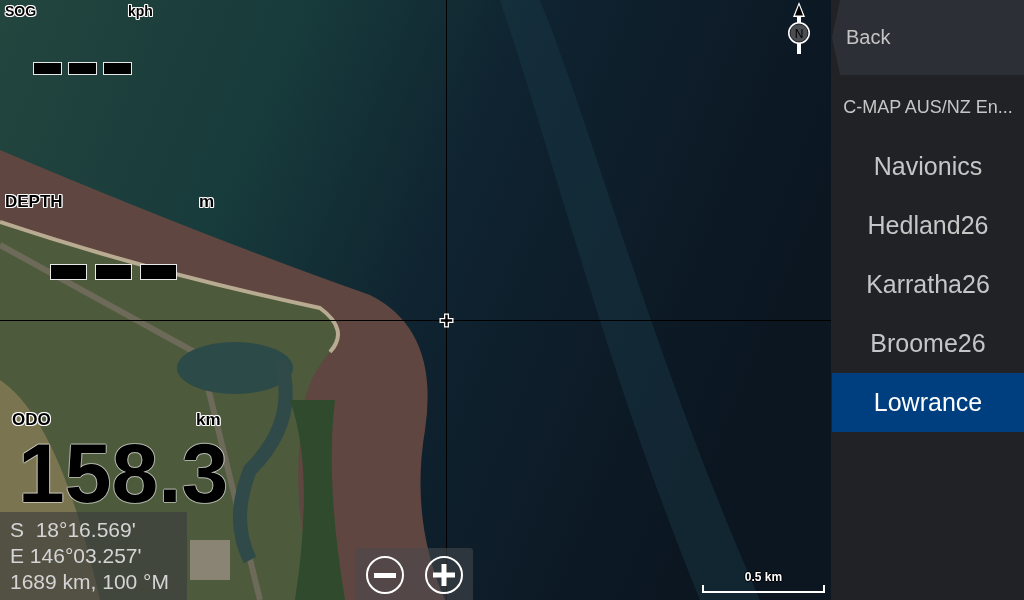 The width and height of the screenshot is (1024, 600). Describe the element at coordinates (446, 320) in the screenshot. I see `cursor-cross-icon` at that location.